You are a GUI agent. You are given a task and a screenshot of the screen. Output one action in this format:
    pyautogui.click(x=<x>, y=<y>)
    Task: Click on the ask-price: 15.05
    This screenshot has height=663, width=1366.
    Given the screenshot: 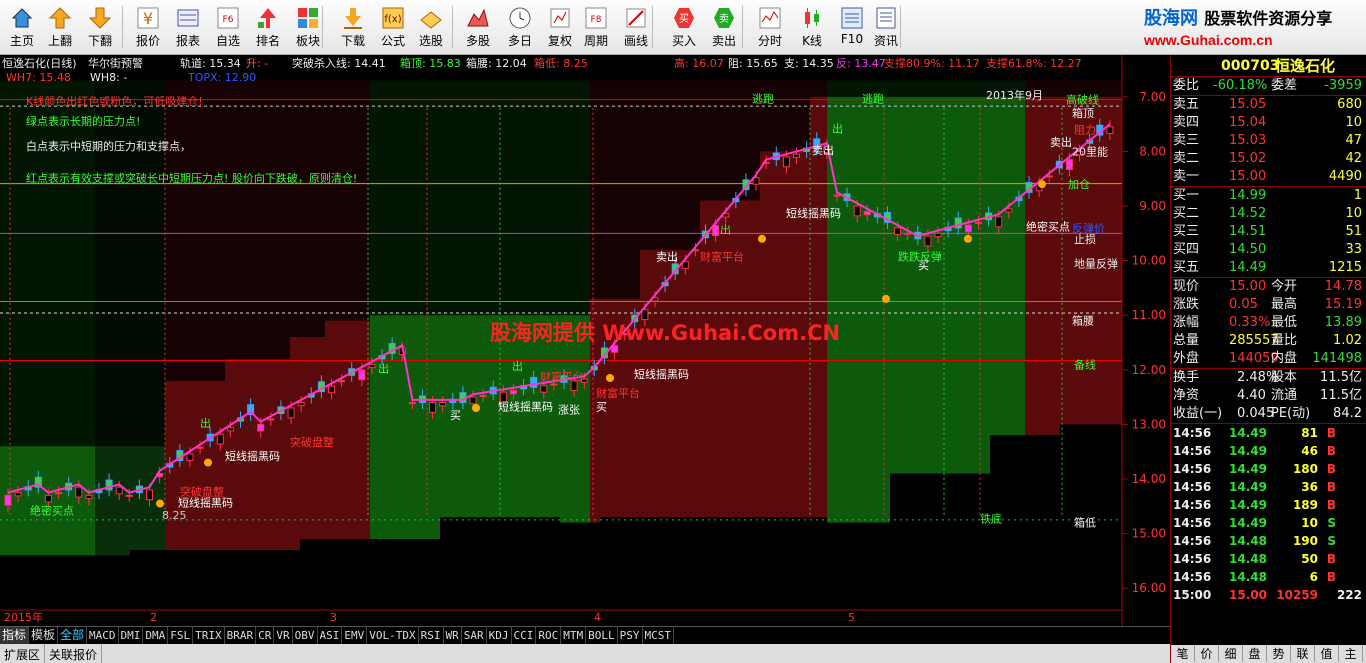 What is the action you would take?
    pyautogui.click(x=1248, y=104)
    